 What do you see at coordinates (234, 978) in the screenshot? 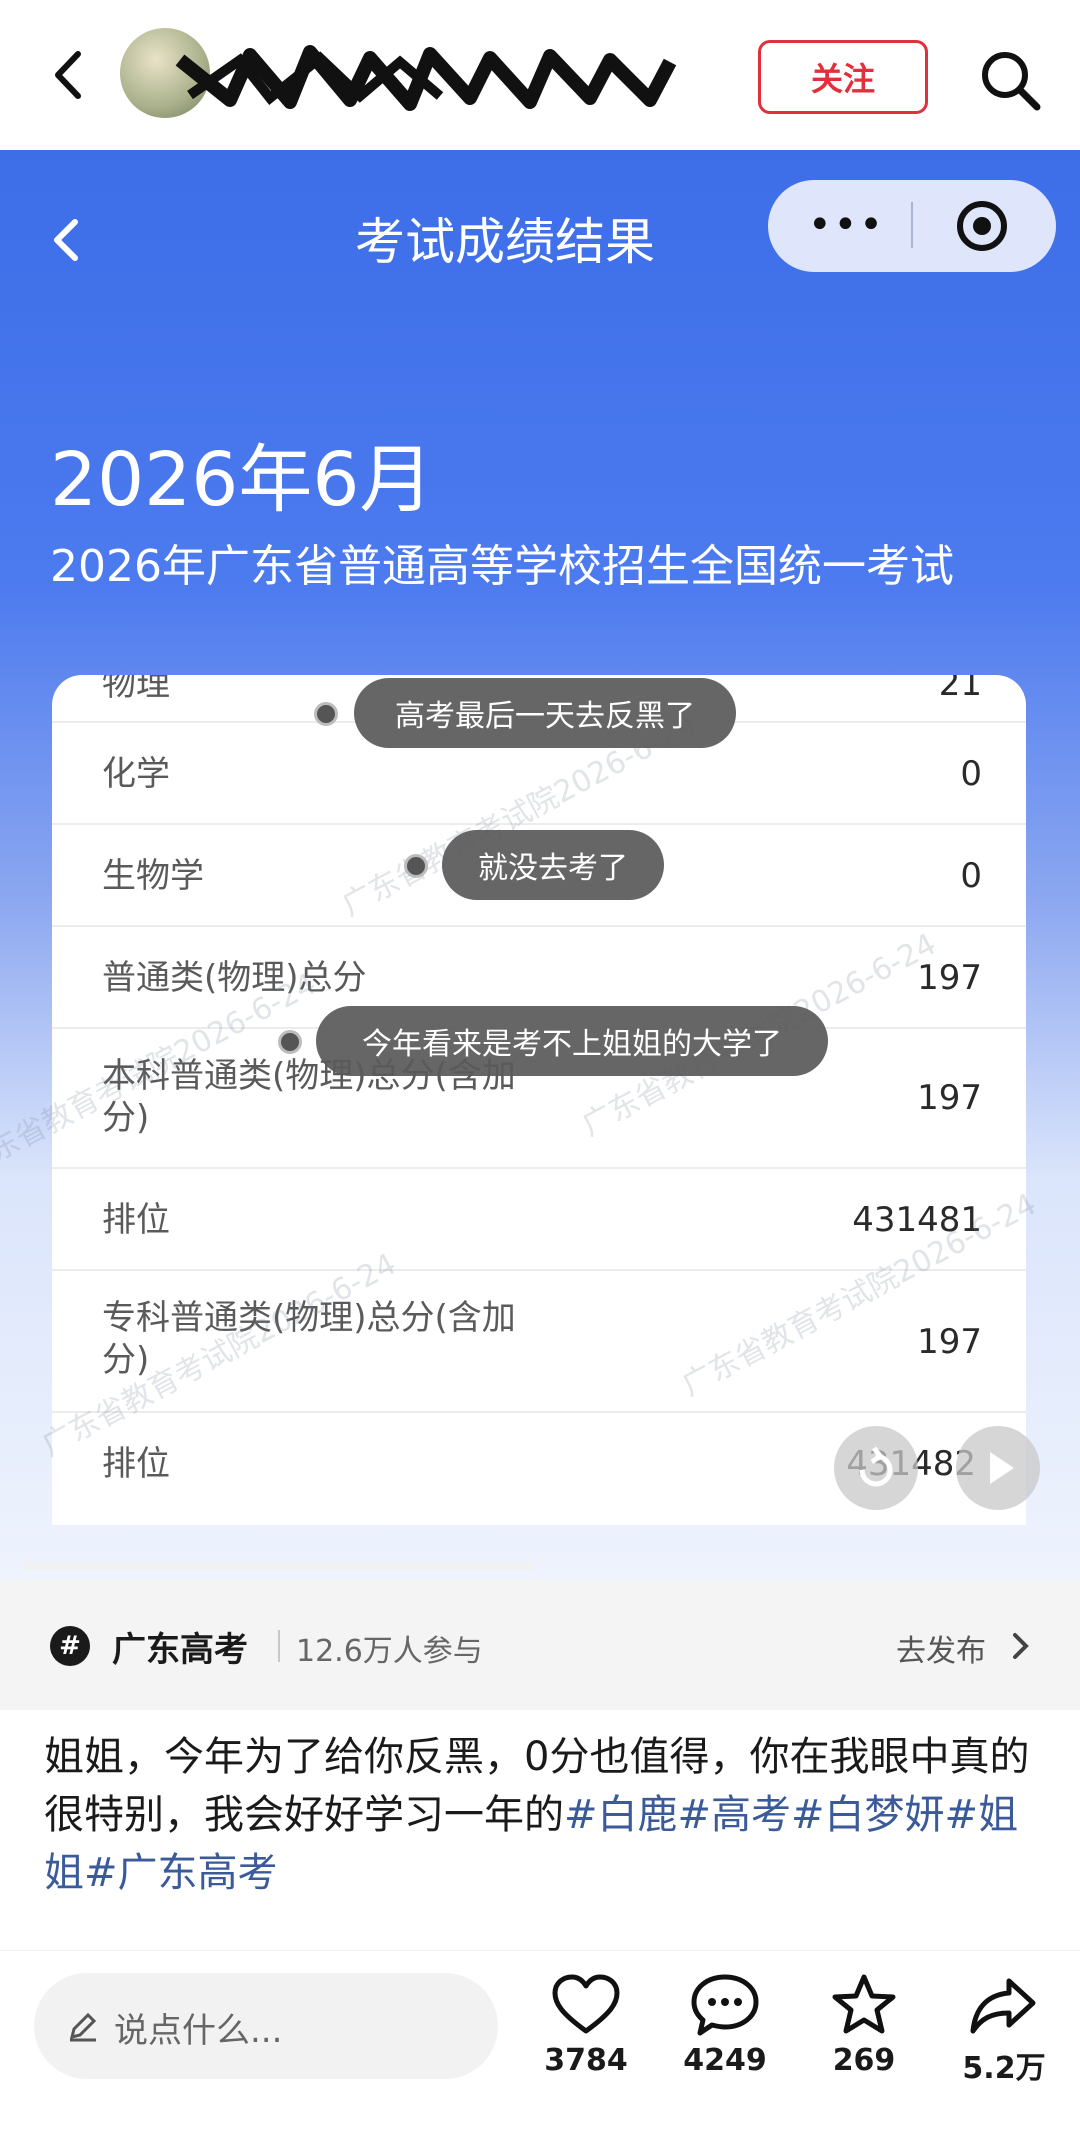
I see `row-label: 普通类(物理)总分` at bounding box center [234, 978].